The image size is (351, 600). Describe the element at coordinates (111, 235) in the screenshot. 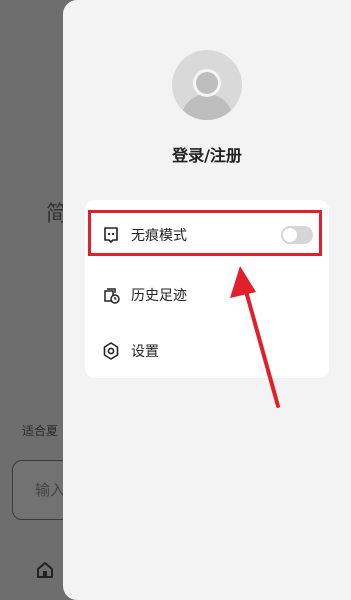

I see `incognito-icon` at that location.